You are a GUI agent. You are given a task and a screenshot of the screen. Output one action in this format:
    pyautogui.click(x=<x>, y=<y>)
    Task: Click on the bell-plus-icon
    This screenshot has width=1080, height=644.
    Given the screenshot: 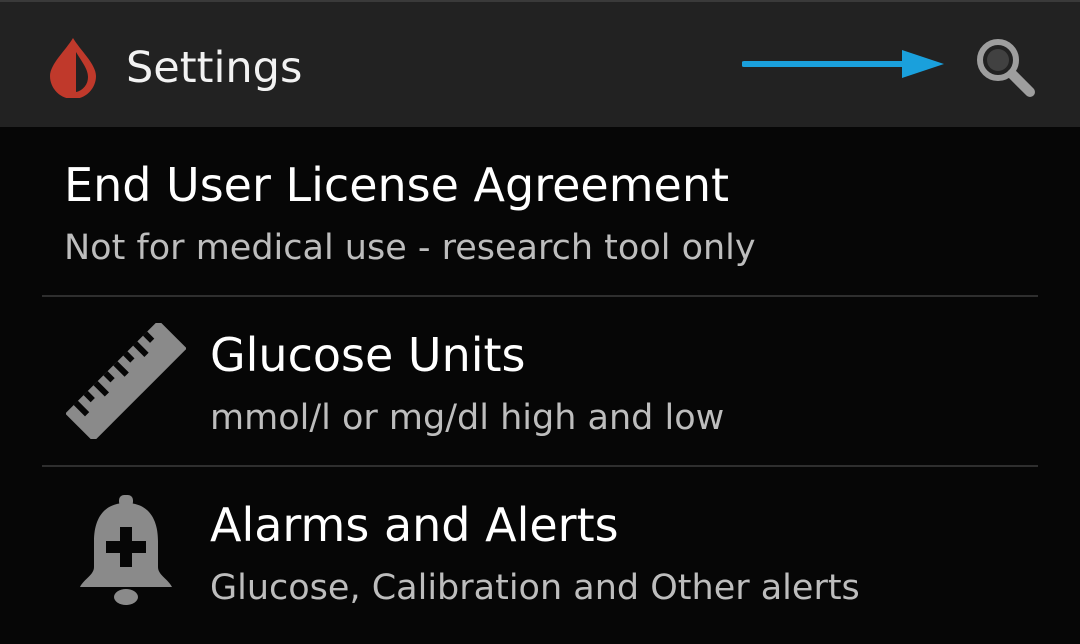 What is the action you would take?
    pyautogui.click(x=126, y=552)
    